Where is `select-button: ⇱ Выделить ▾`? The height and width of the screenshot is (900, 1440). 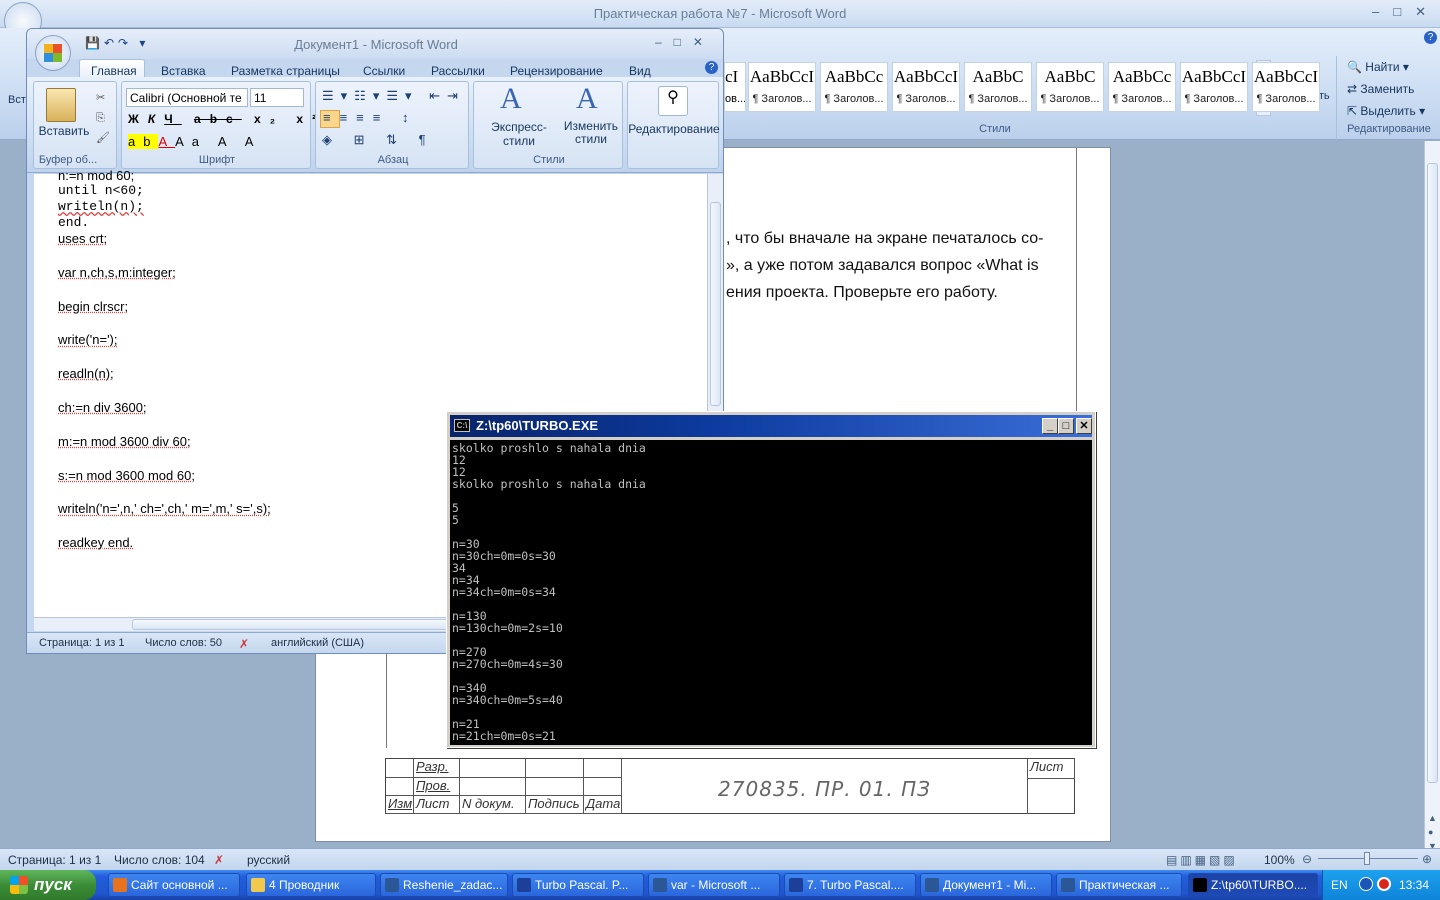
select-button: ⇱ Выделить ▾ is located at coordinates (1386, 111).